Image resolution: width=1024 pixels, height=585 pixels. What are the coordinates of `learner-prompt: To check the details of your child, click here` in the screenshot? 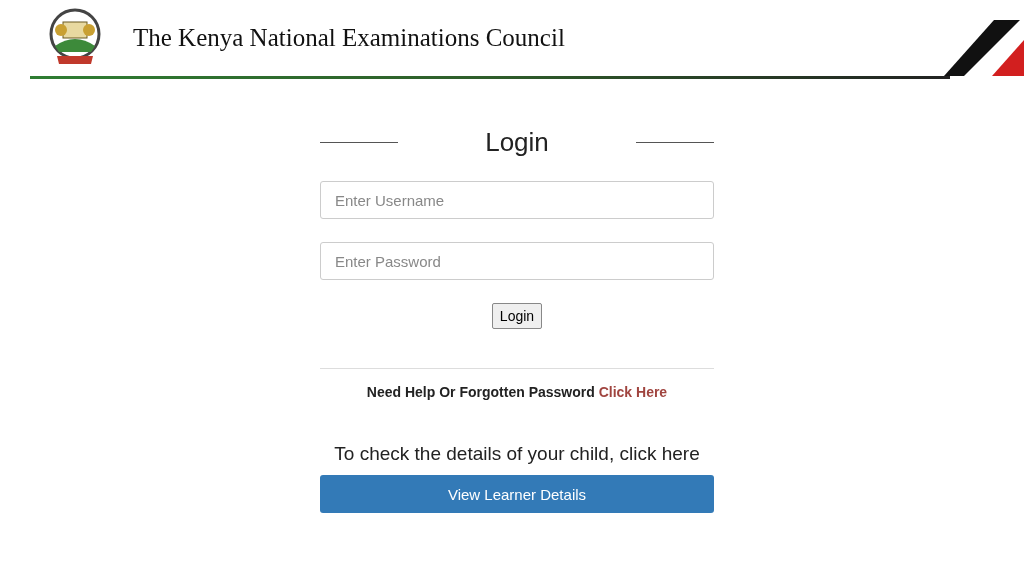 It's located at (517, 454).